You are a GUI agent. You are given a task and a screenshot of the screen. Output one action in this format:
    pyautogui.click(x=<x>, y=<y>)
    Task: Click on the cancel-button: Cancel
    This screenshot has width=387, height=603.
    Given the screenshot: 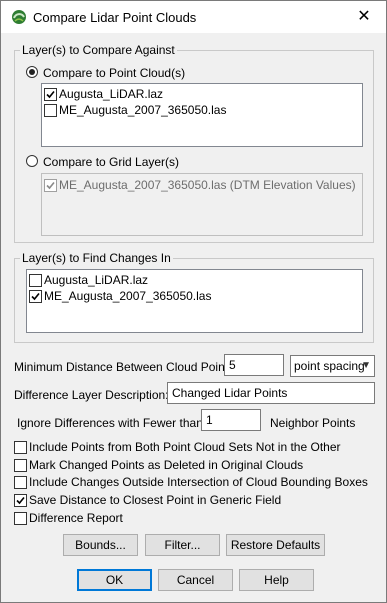 What is the action you would take?
    pyautogui.click(x=195, y=580)
    